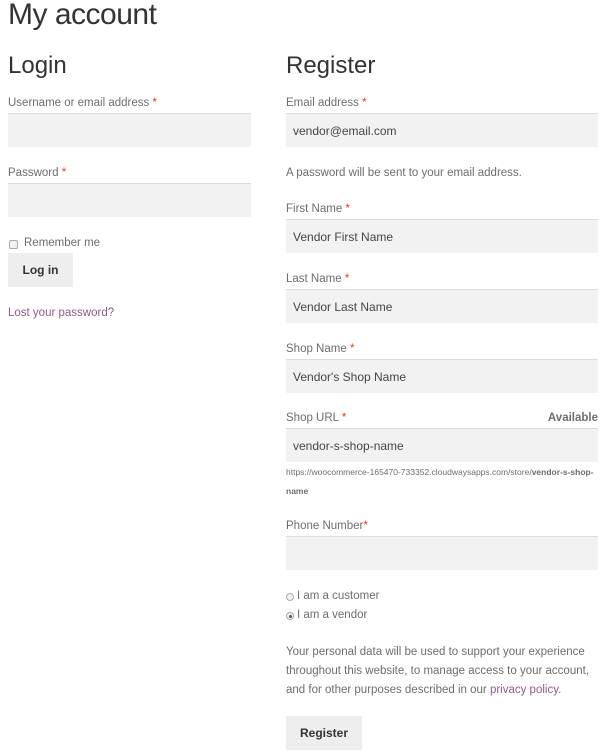 This screenshot has width=602, height=753. Describe the element at coordinates (82, 15) in the screenshot. I see `page-title: My account` at that location.